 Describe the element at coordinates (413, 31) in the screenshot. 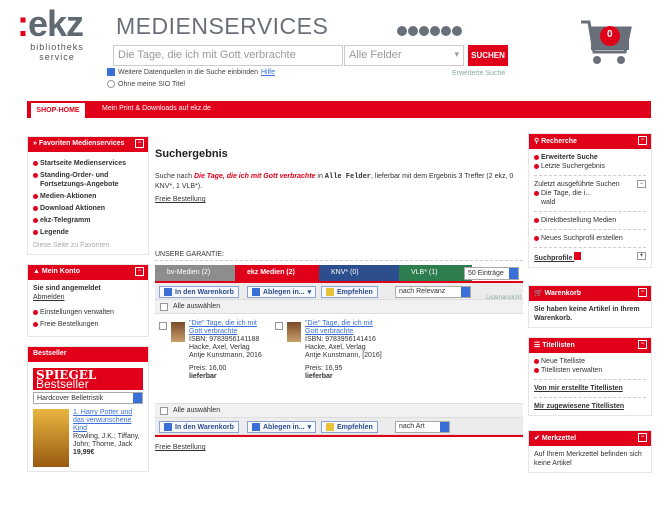

I see `twitter-icon` at that location.